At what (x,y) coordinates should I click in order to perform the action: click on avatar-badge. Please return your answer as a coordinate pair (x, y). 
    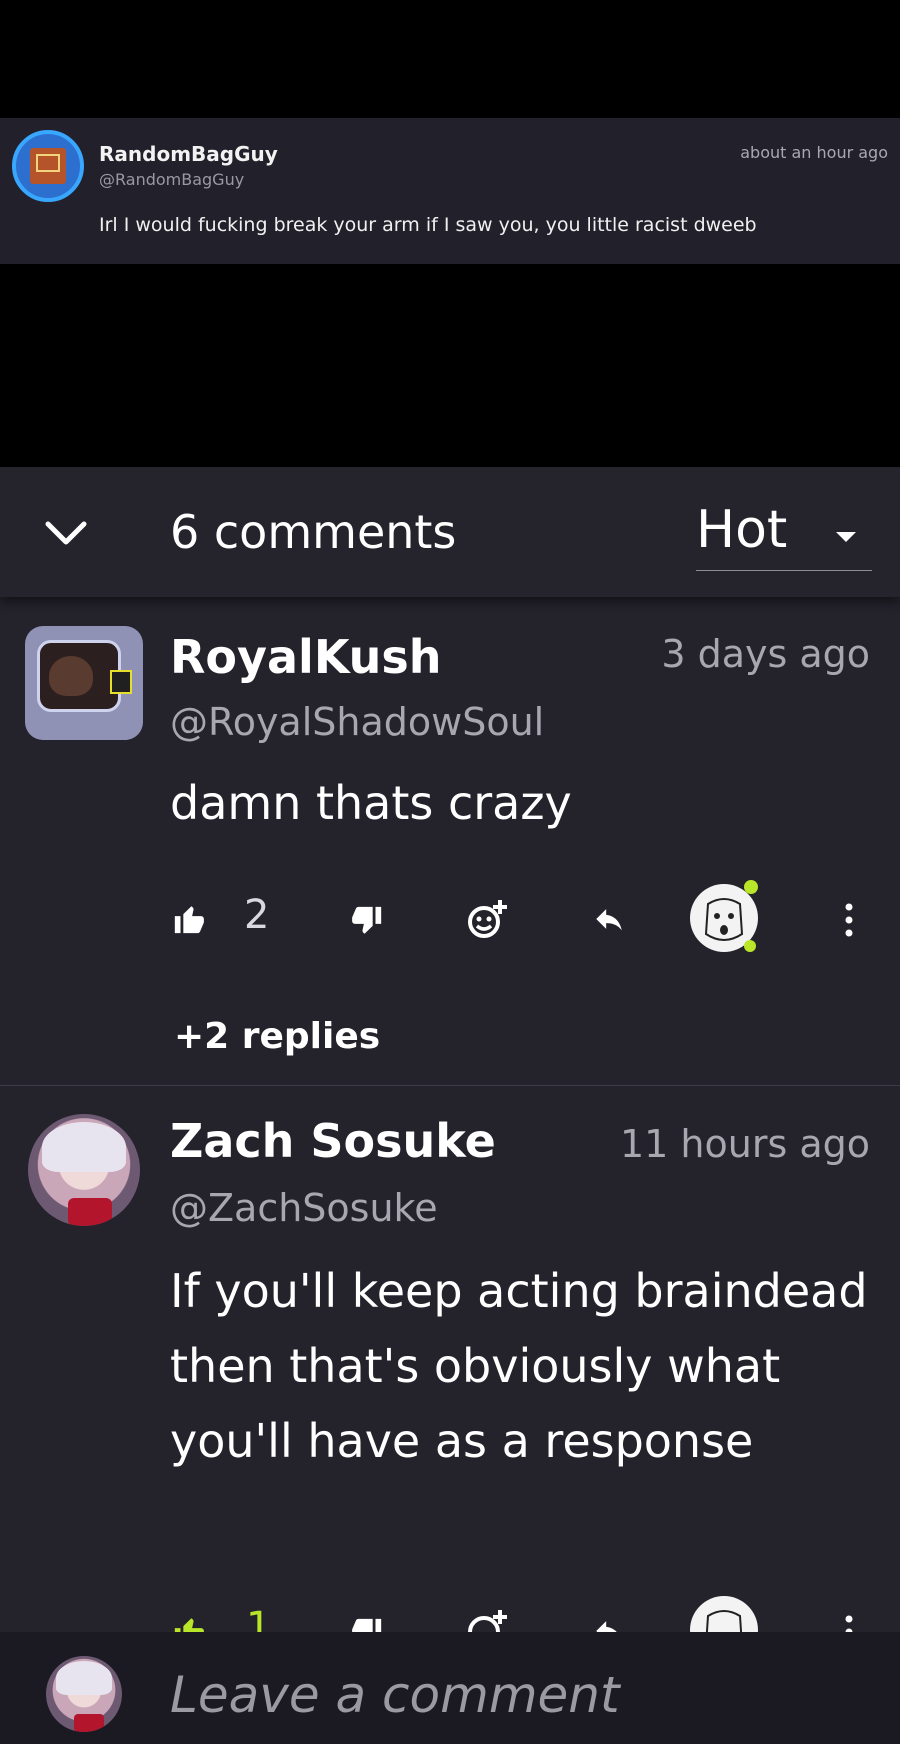
    Looking at the image, I should click on (121, 682).